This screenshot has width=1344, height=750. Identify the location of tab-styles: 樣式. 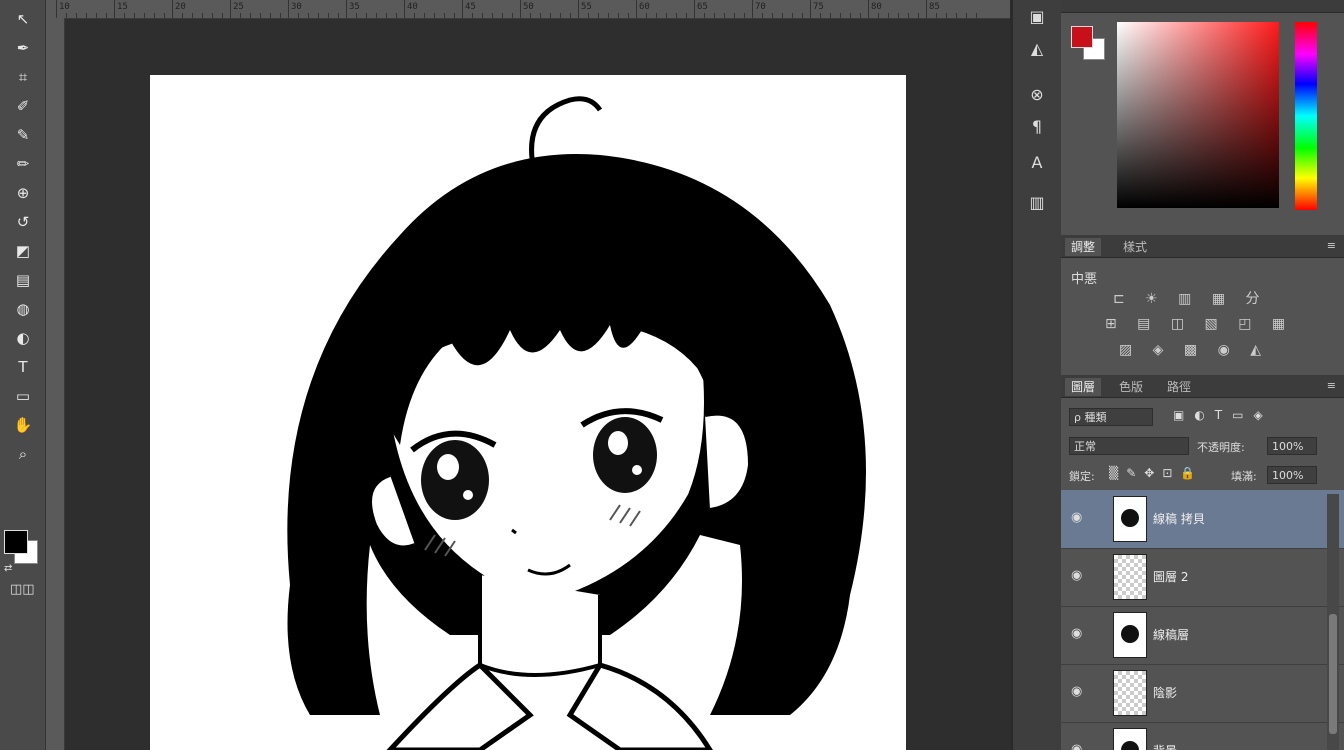
(1135, 247).